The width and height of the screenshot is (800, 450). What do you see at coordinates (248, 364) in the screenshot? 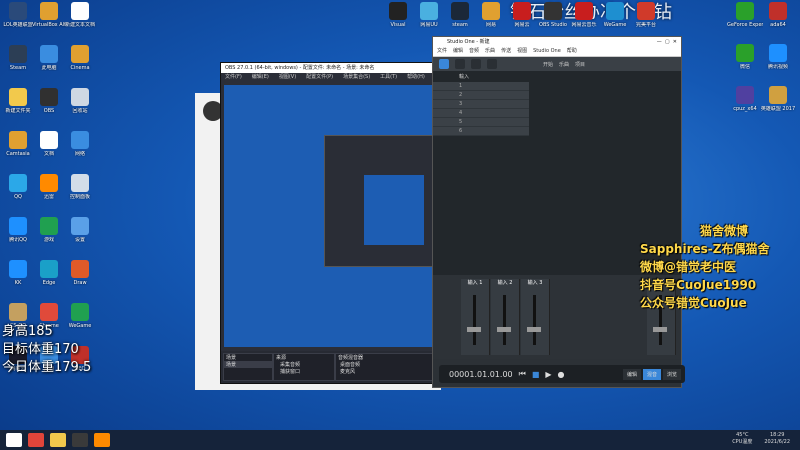
I see `scene-item: 场景` at bounding box center [248, 364].